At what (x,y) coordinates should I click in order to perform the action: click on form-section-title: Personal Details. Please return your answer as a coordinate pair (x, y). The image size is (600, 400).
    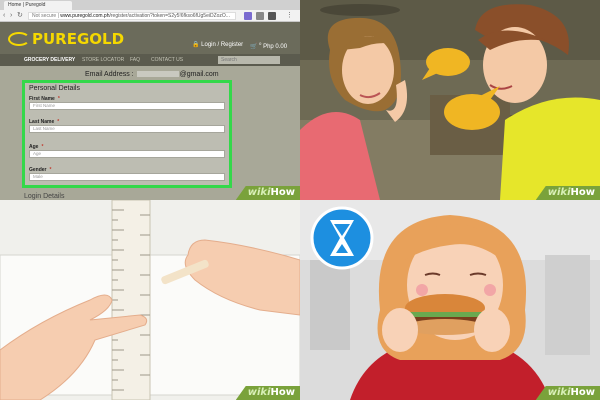
    Looking at the image, I should click on (54, 88).